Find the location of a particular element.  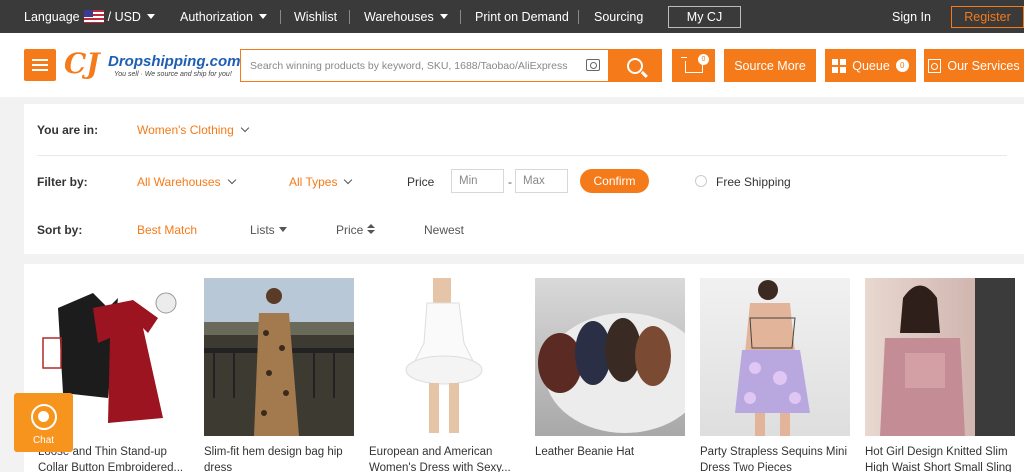

warehouses-menu: Warehouses is located at coordinates (406, 16).